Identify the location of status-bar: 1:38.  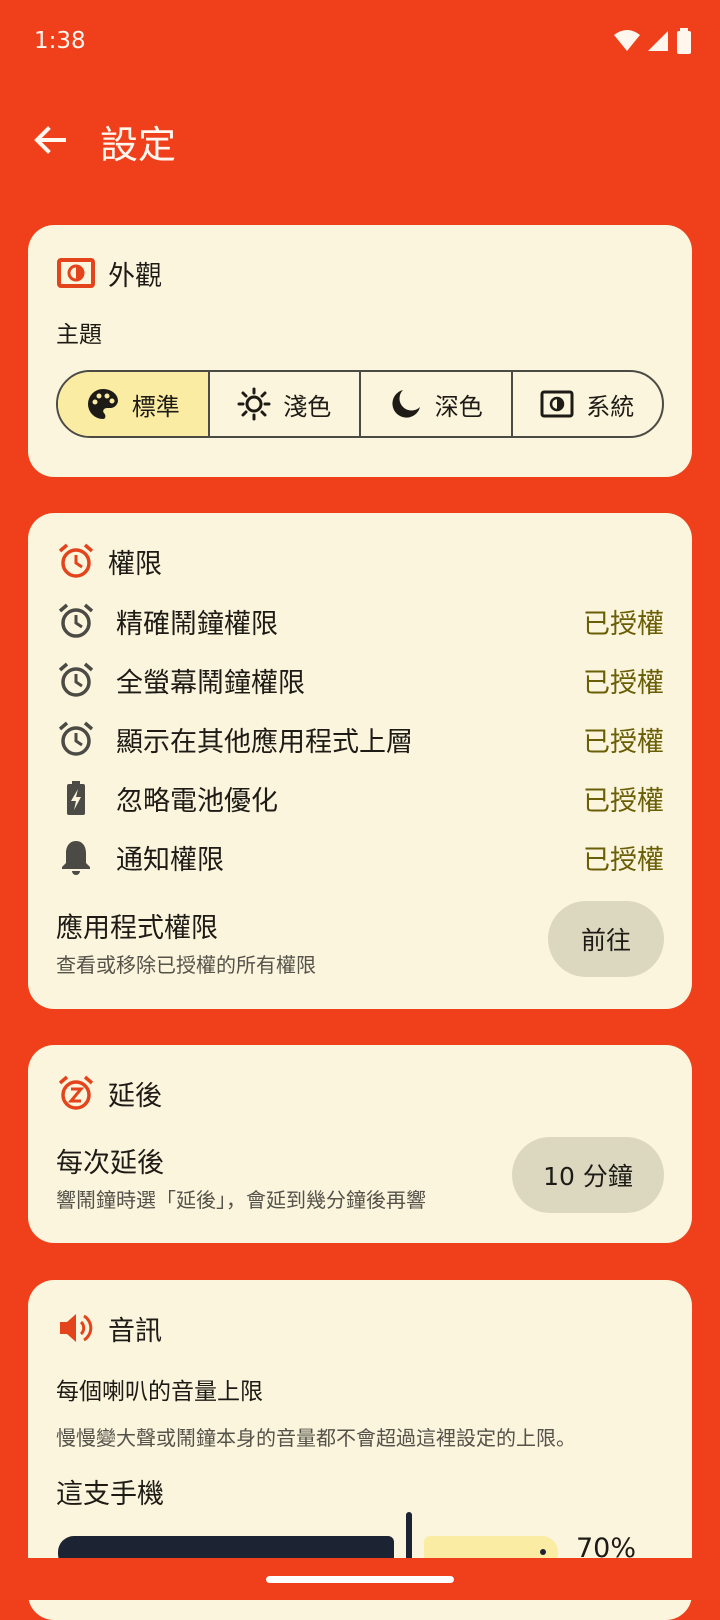
(360, 43).